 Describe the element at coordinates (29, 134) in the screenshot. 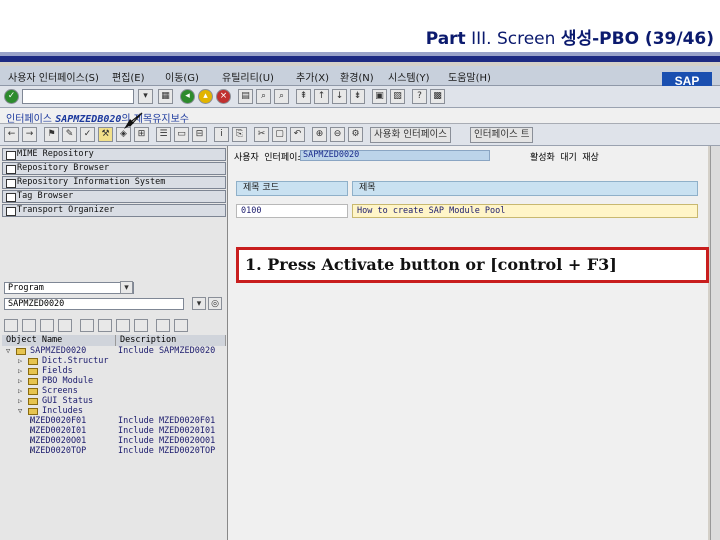

I see `forward-arrow-icon: →` at that location.